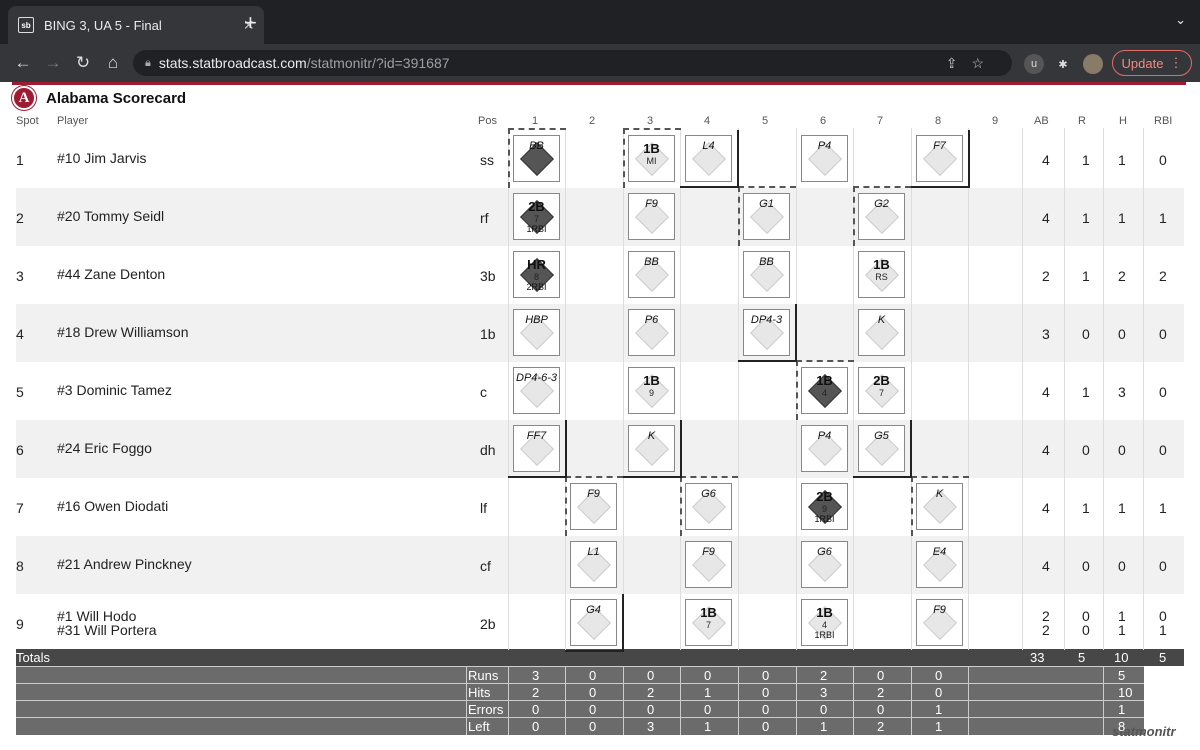 This screenshot has width=1200, height=750. What do you see at coordinates (114, 390) in the screenshot?
I see `player-name: #3 Dominic Tamez` at bounding box center [114, 390].